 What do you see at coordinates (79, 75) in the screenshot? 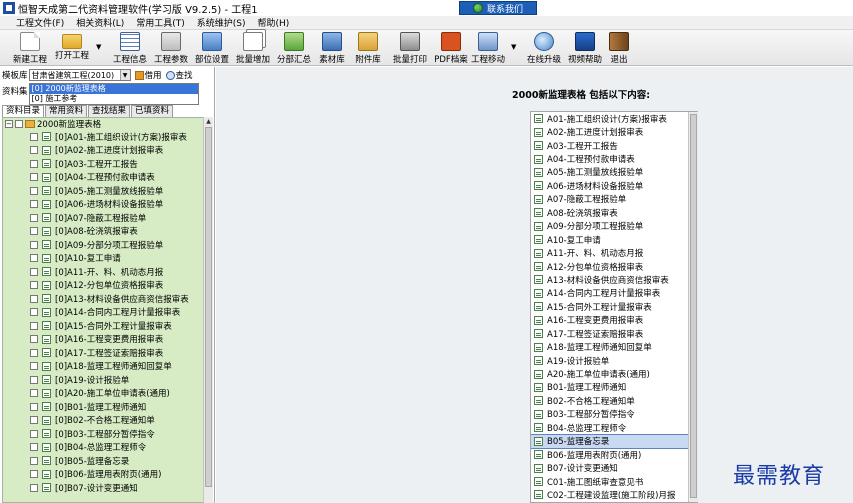
I see `template-select: 甘肃省建筑工程(2010) ▼` at bounding box center [79, 75].